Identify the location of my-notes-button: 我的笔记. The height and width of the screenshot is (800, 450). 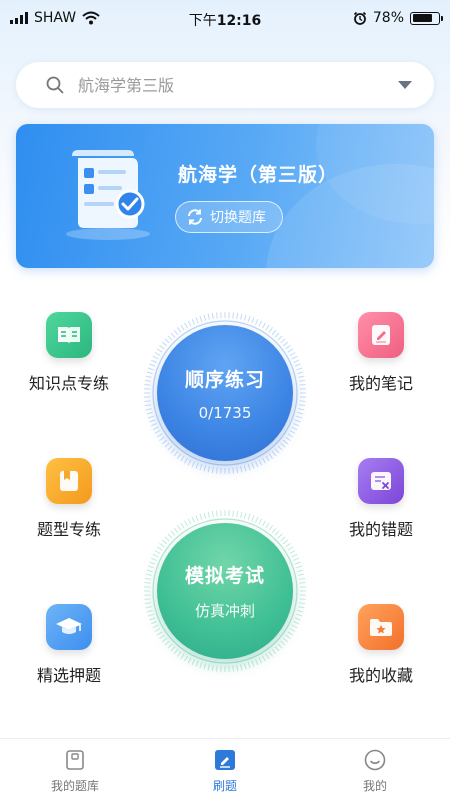
(381, 353).